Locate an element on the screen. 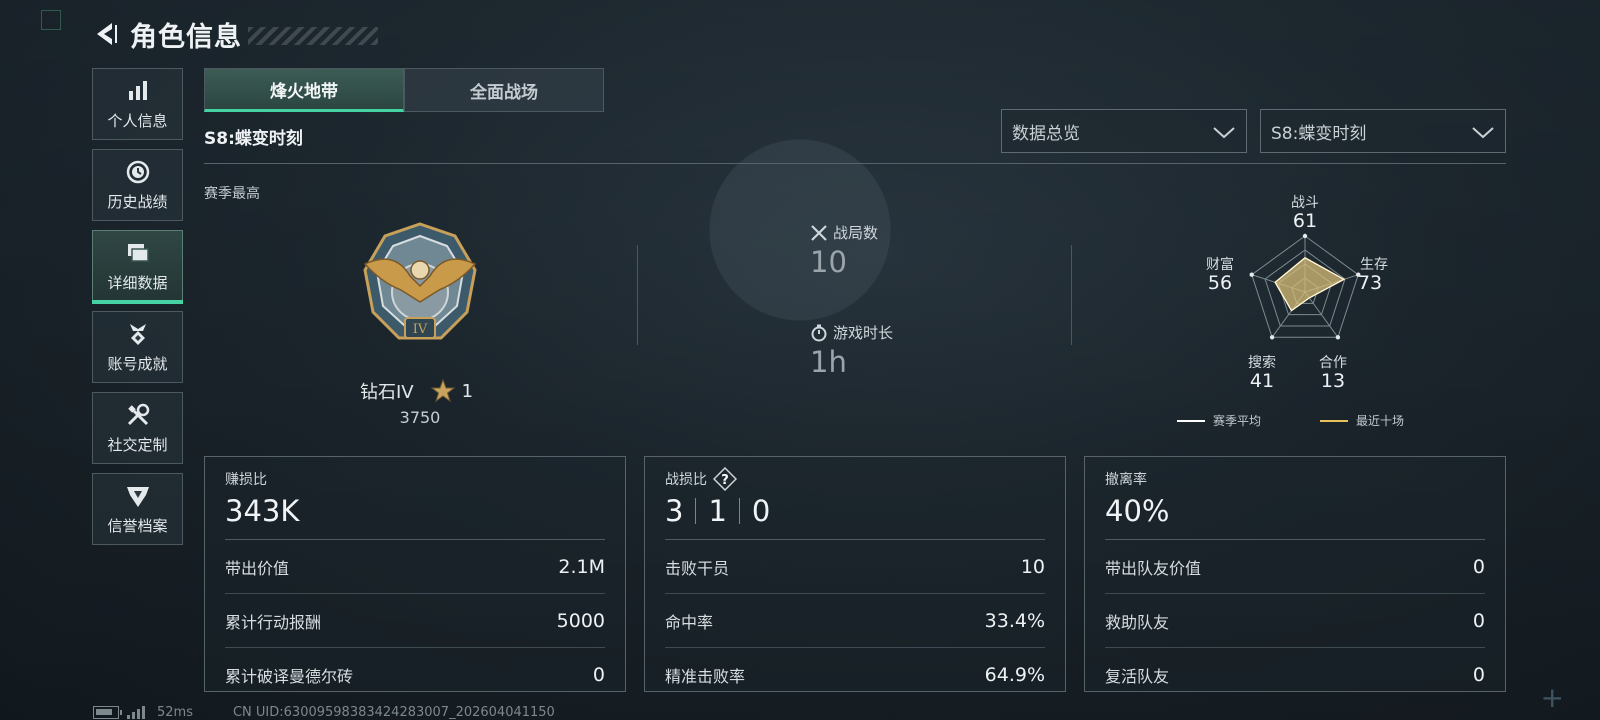 The width and height of the screenshot is (1600, 720). radar-value-combat: 61 is located at coordinates (1305, 221).